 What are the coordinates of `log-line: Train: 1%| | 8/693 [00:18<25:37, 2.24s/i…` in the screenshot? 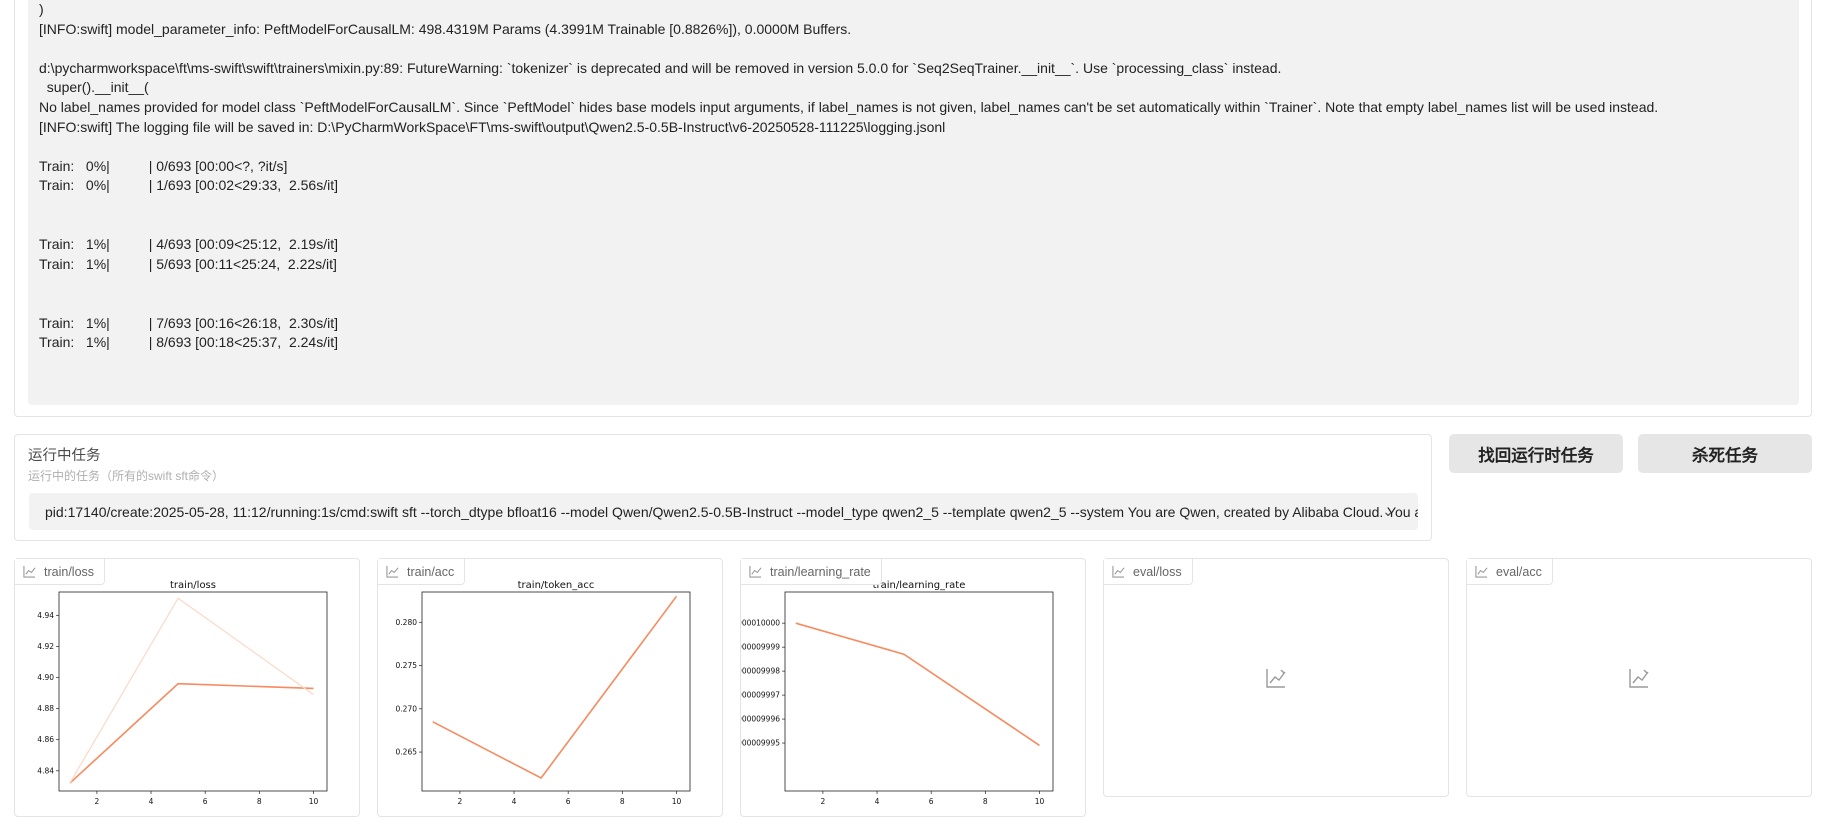 It's located at (188, 342).